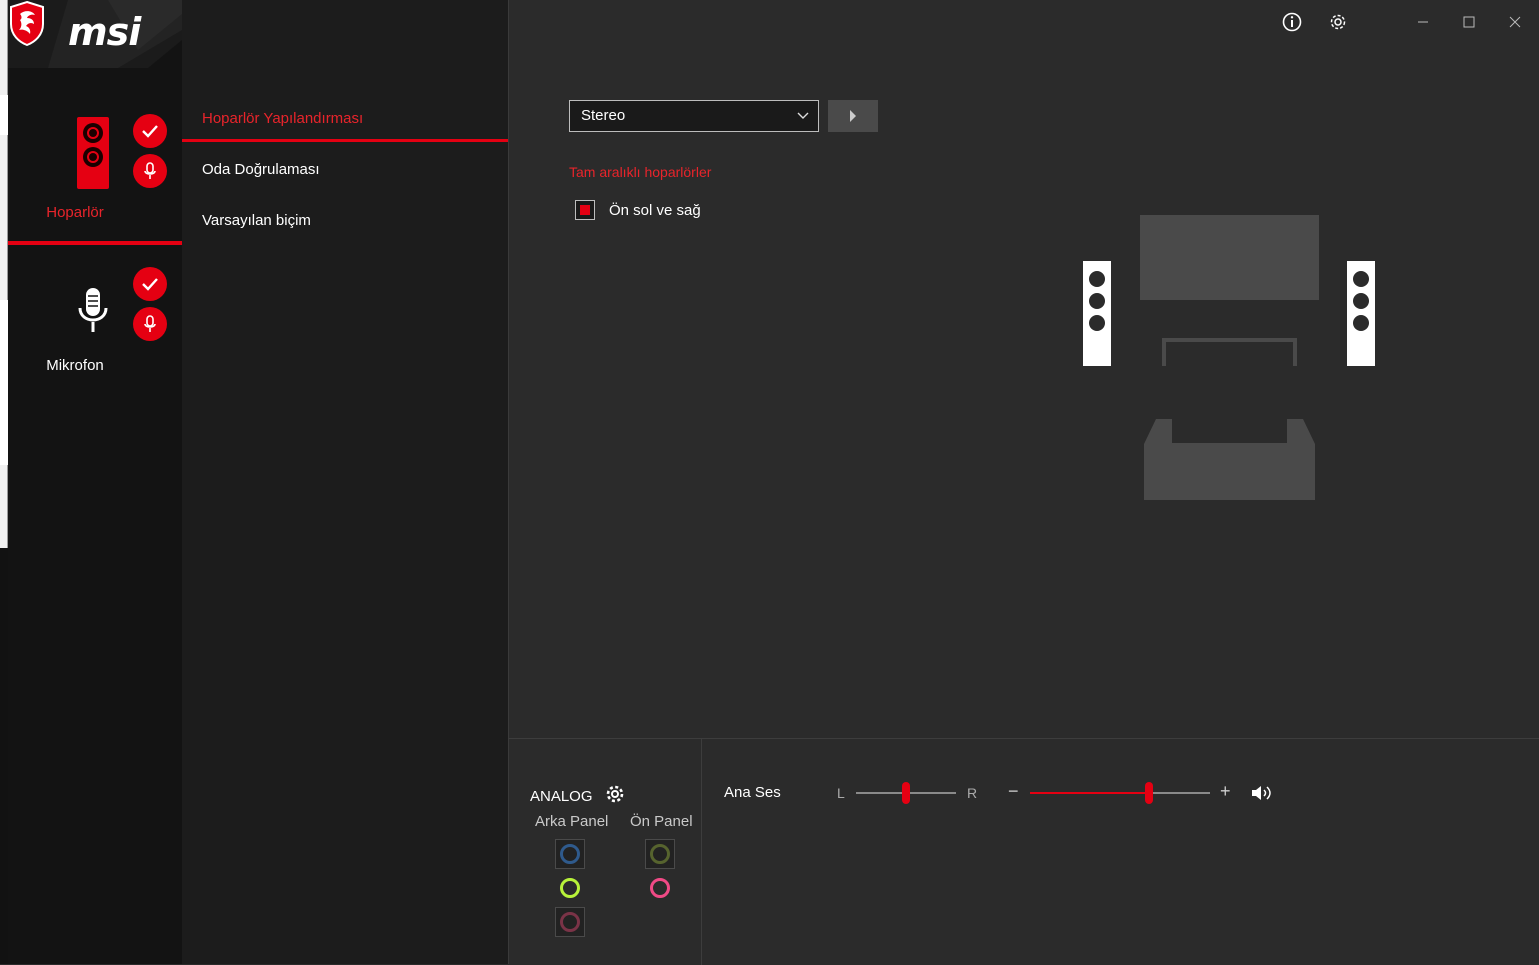 The image size is (1539, 965). I want to click on front-left-right-checkbox, so click(585, 210).